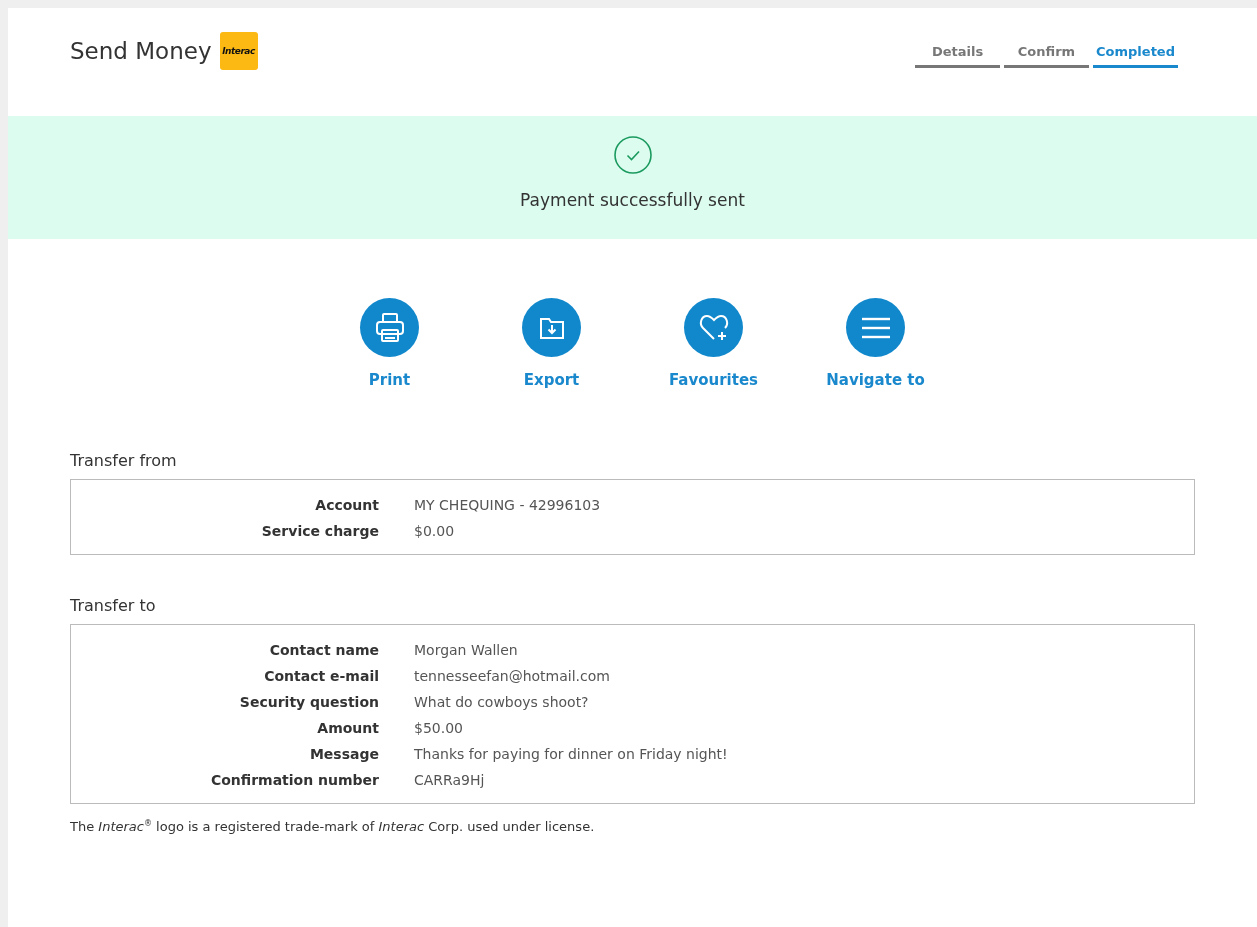 The image size is (1257, 927). Describe the element at coordinates (508, 505) in the screenshot. I see `field-value: MY CHEQUING - 42996103` at that location.